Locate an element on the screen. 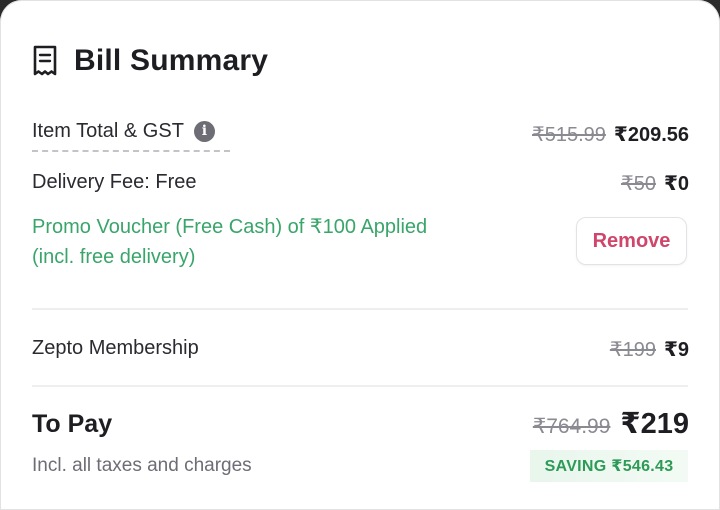 The height and width of the screenshot is (510, 720). item-total-original: ₹515.99 is located at coordinates (569, 135).